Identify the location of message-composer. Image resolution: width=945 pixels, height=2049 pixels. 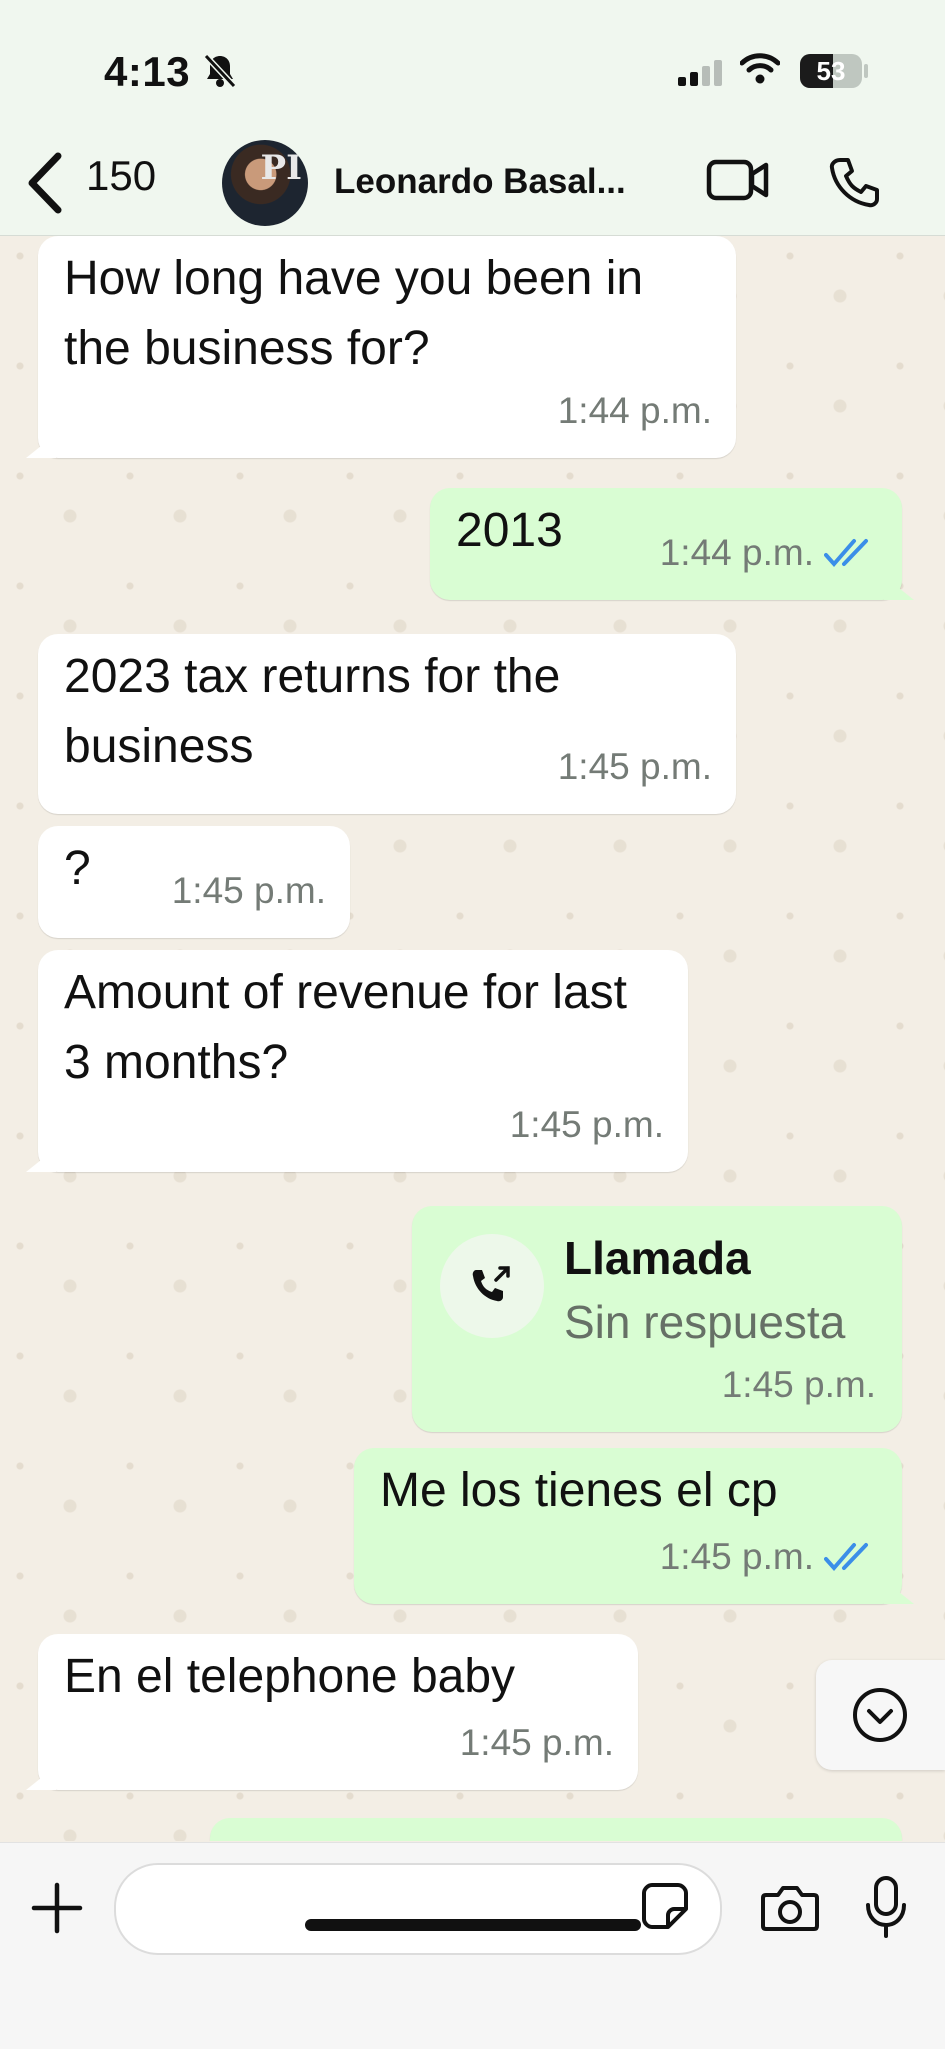
(472, 1945).